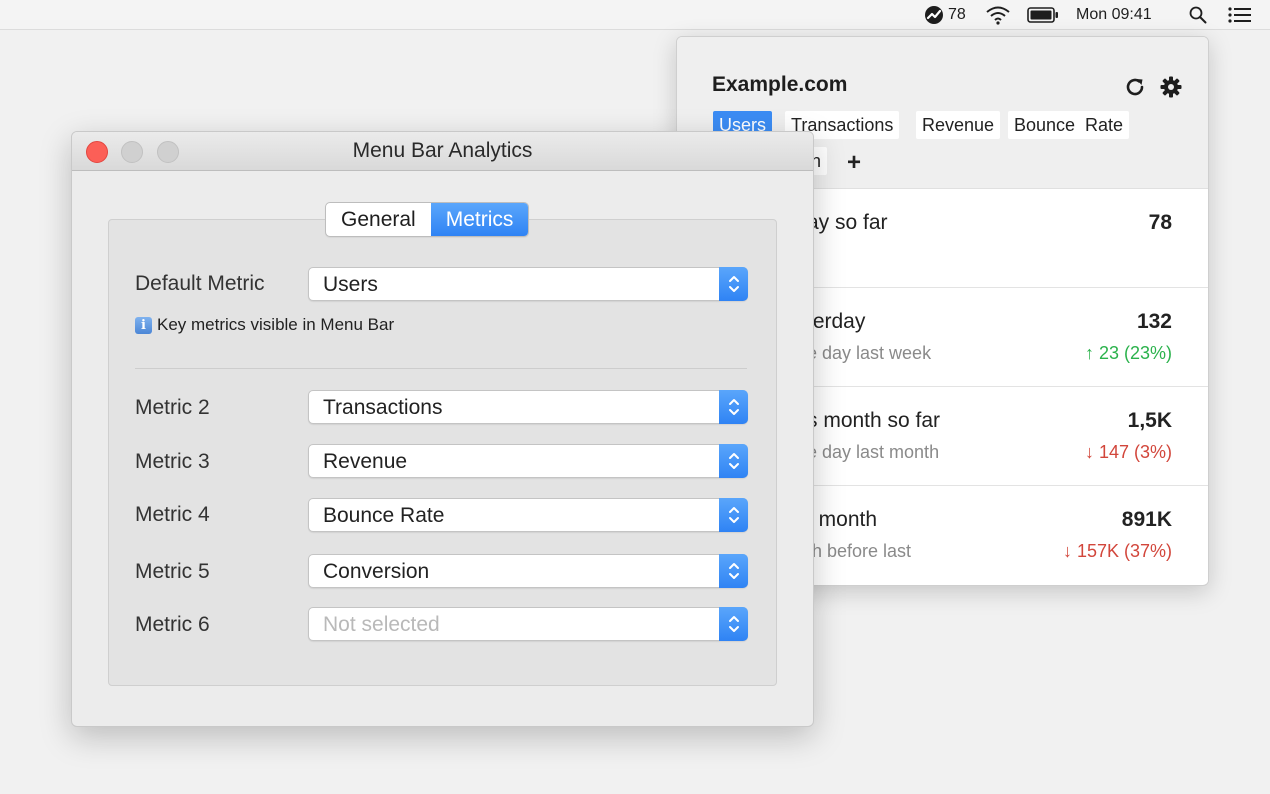  Describe the element at coordinates (528, 284) in the screenshot. I see `default-metric-select: Users` at that location.